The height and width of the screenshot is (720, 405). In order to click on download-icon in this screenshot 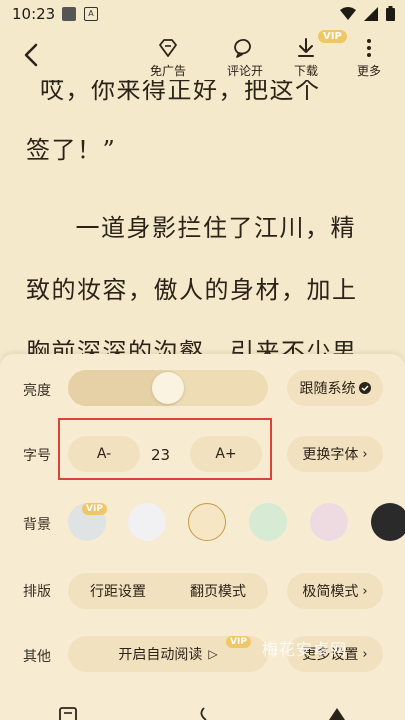, I will do `click(306, 47)`.